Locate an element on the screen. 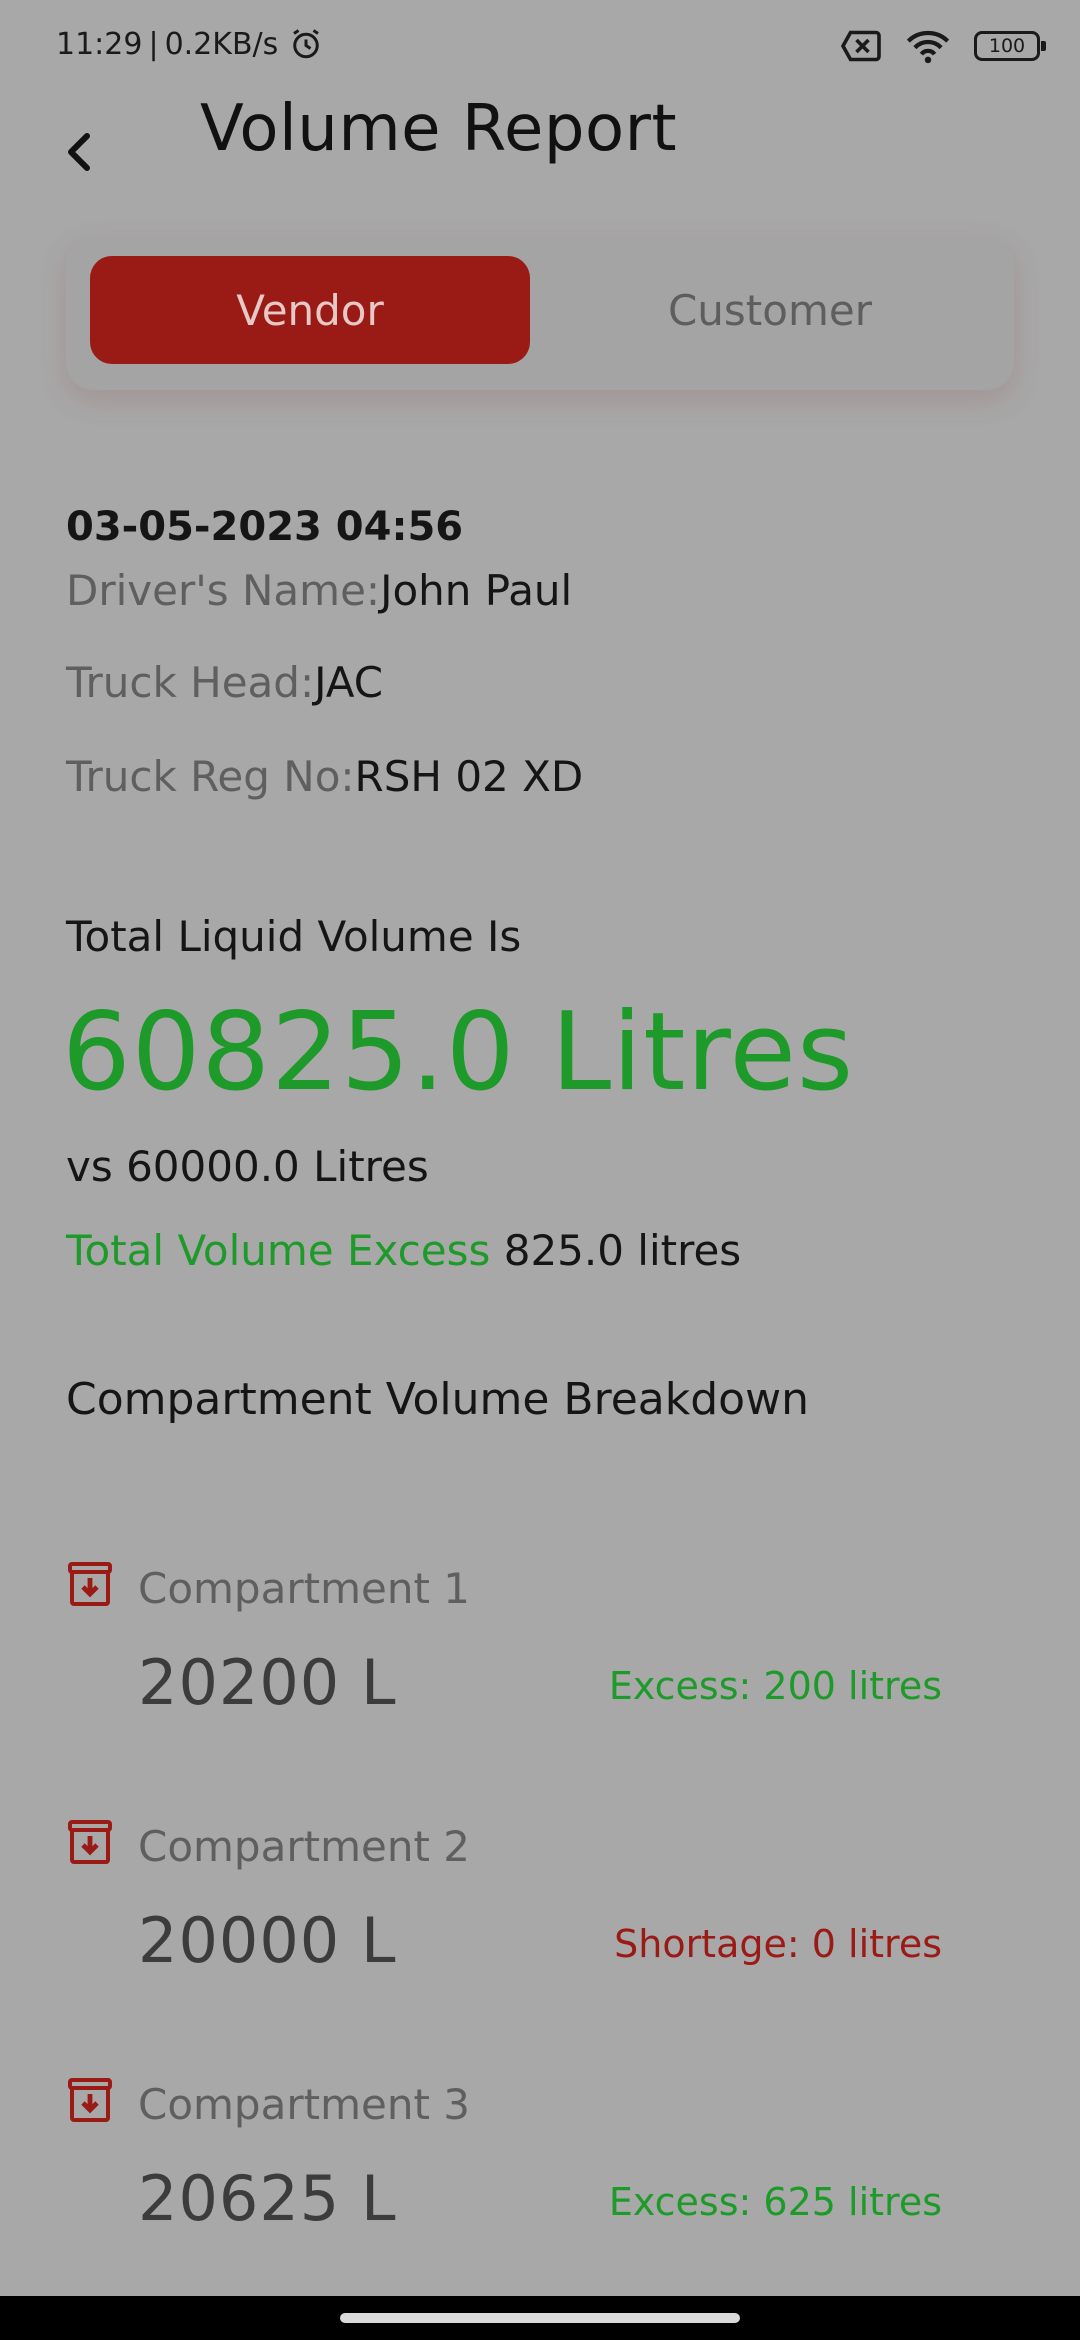 Image resolution: width=1080 pixels, height=2340 pixels. status-left: 11:29 | 0.2KB/s is located at coordinates (190, 44).